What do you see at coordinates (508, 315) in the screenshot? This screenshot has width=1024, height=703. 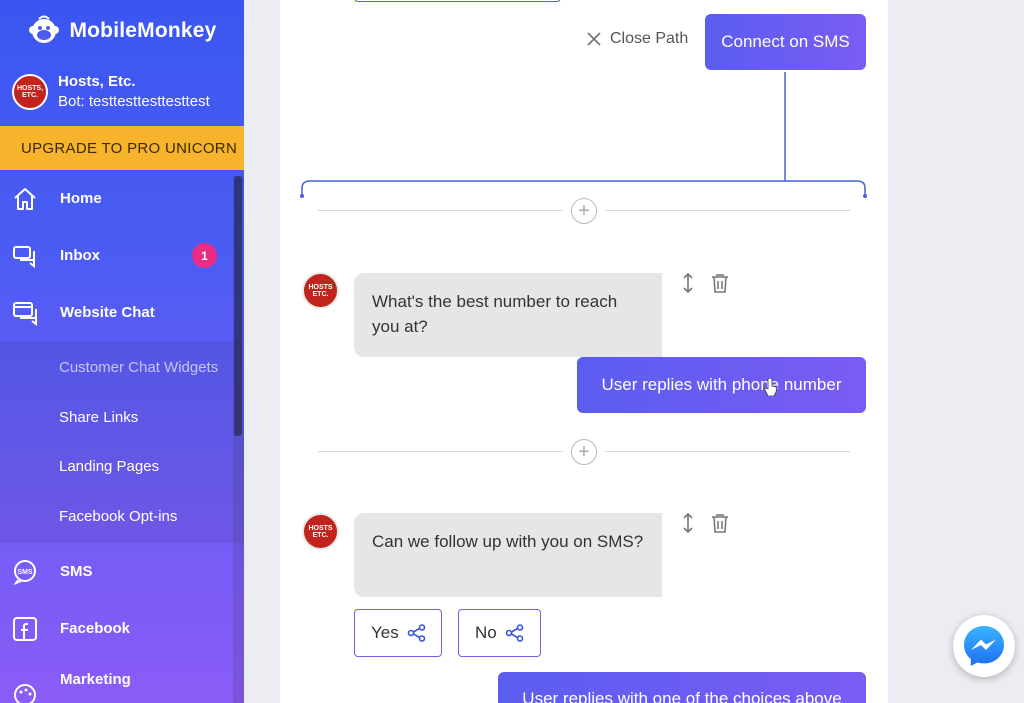 I see `message-bubble: What's the best number to reach you at?` at bounding box center [508, 315].